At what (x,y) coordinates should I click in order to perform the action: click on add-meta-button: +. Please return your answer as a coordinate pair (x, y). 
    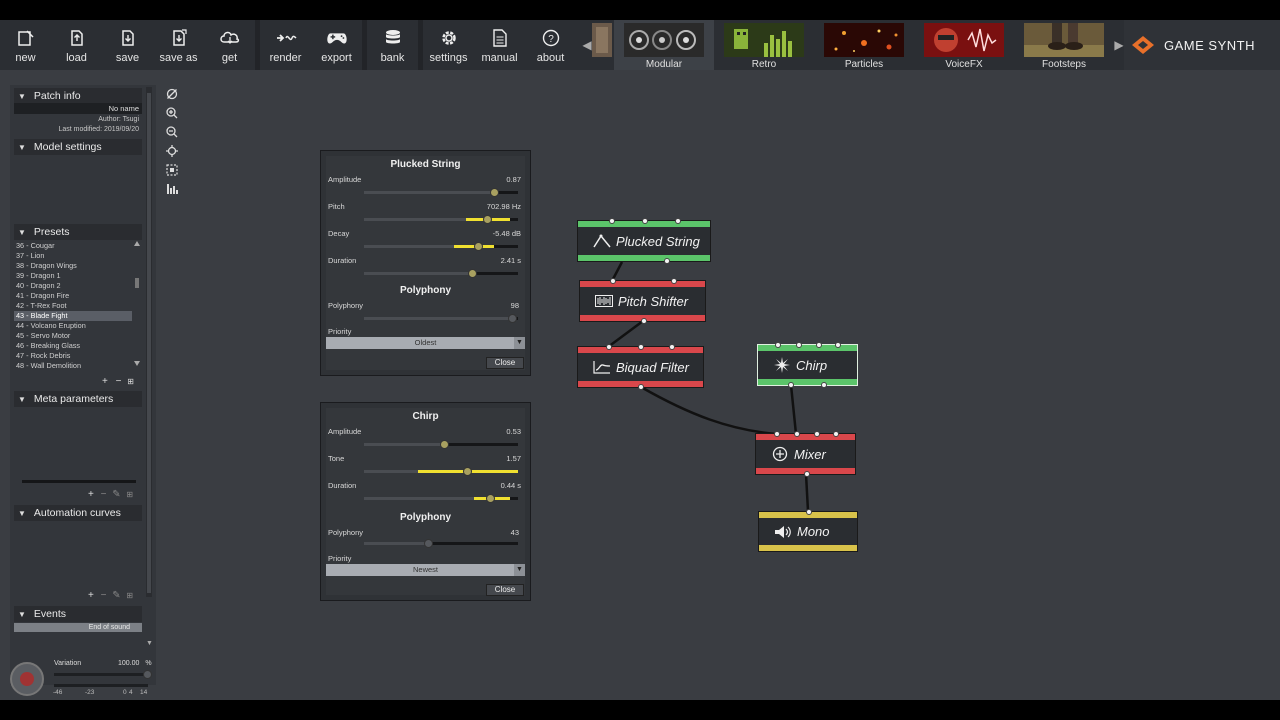
    Looking at the image, I should click on (91, 494).